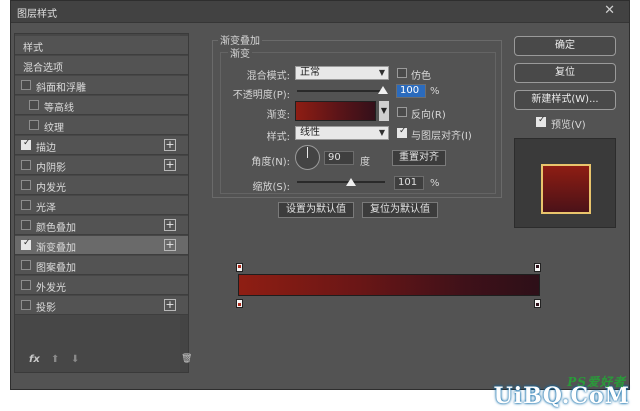  Describe the element at coordinates (562, 392) in the screenshot. I see `watermark-logo: UiBQ.CoM PS爱好者` at that location.